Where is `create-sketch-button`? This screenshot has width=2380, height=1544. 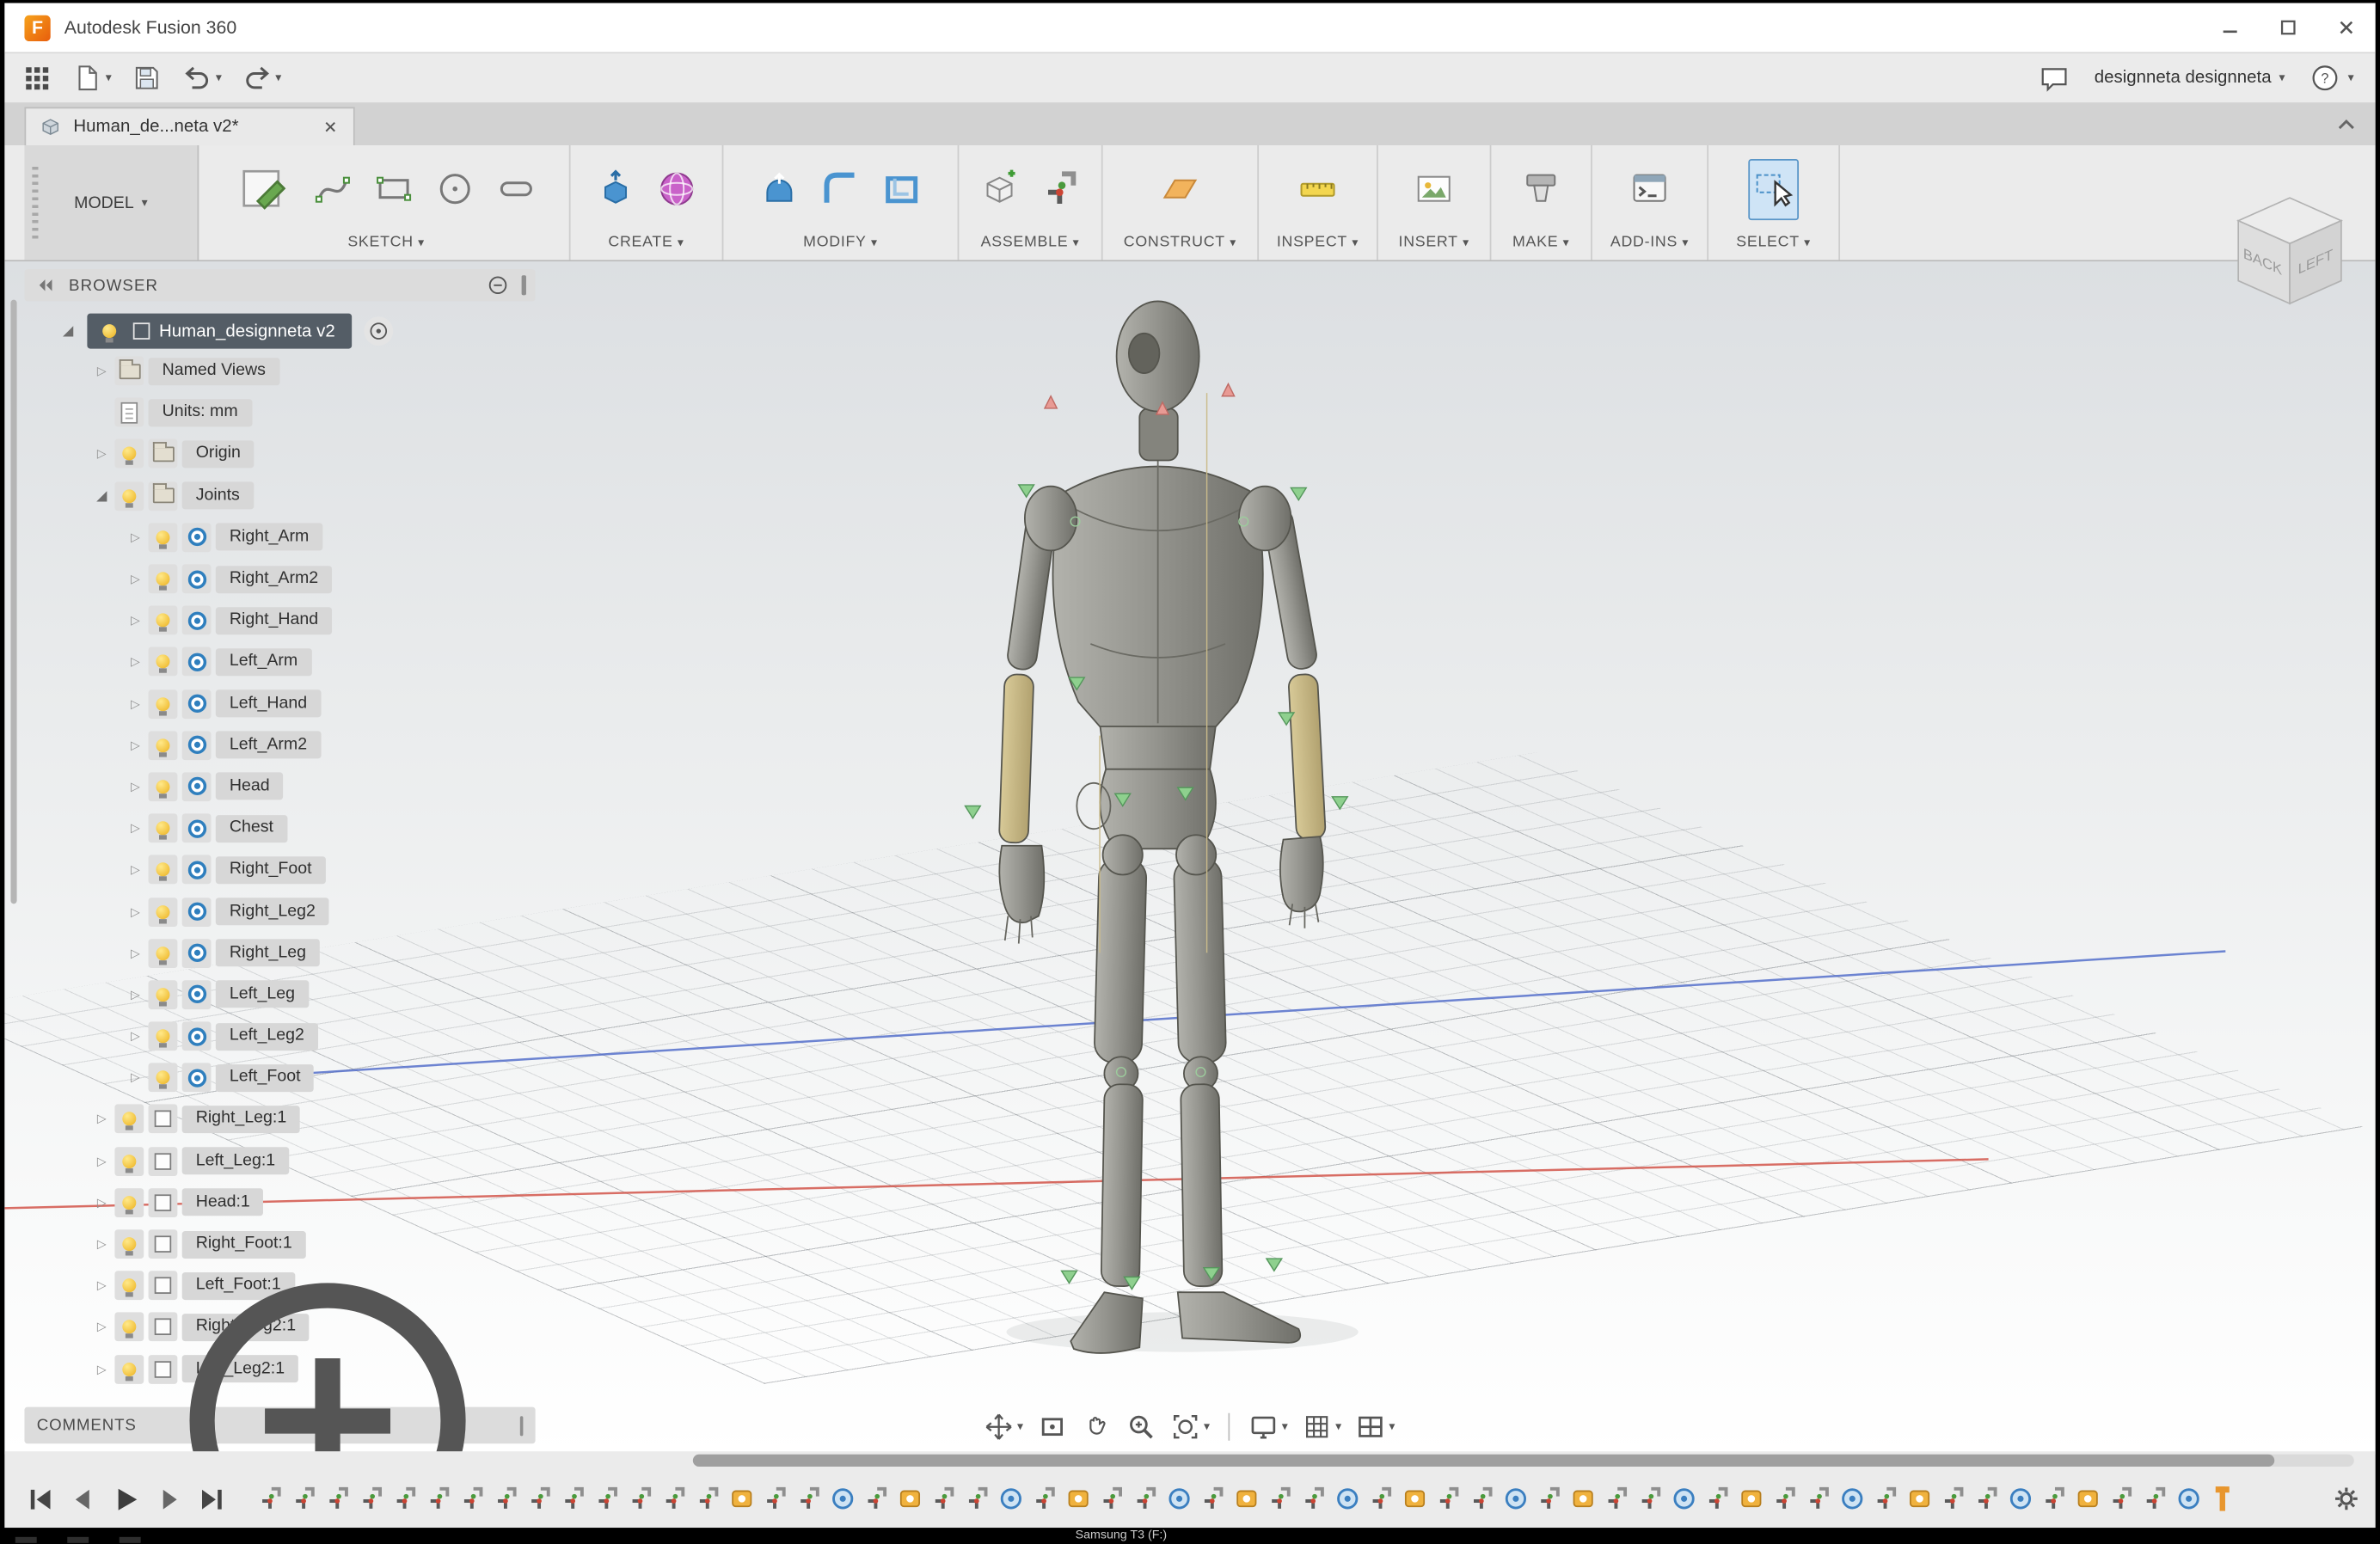 create-sketch-button is located at coordinates (265, 189).